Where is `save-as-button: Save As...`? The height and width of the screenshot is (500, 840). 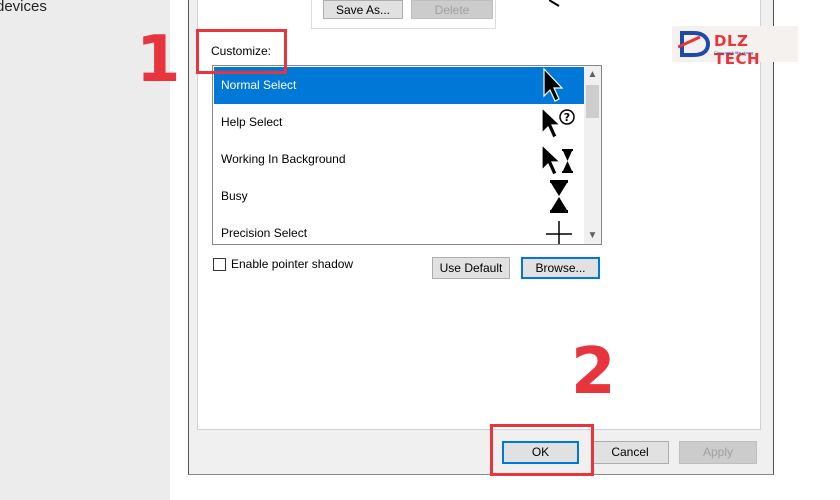
save-as-button: Save As... is located at coordinates (363, 9).